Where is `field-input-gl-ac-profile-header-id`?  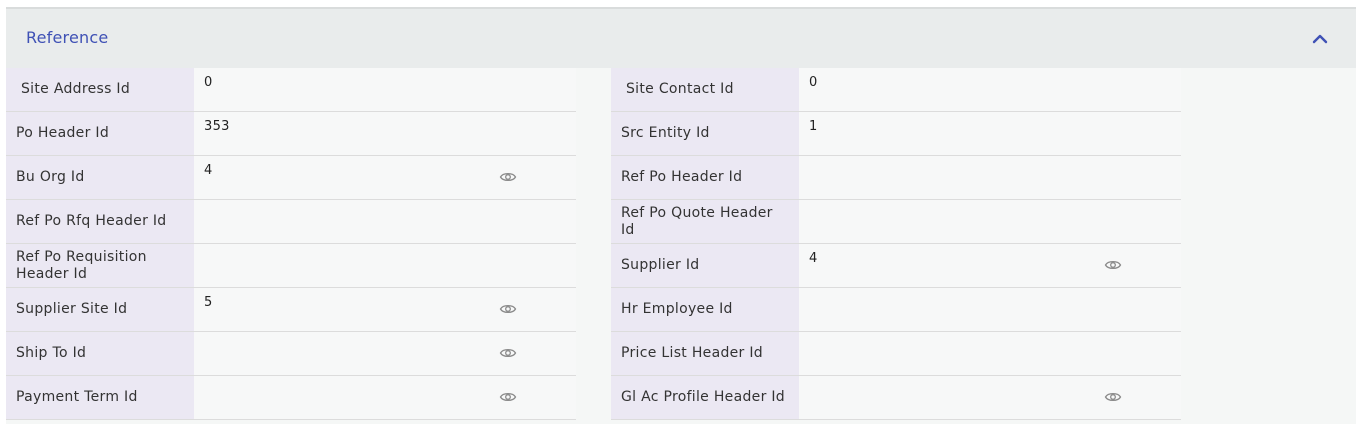 field-input-gl-ac-profile-header-id is located at coordinates (990, 397).